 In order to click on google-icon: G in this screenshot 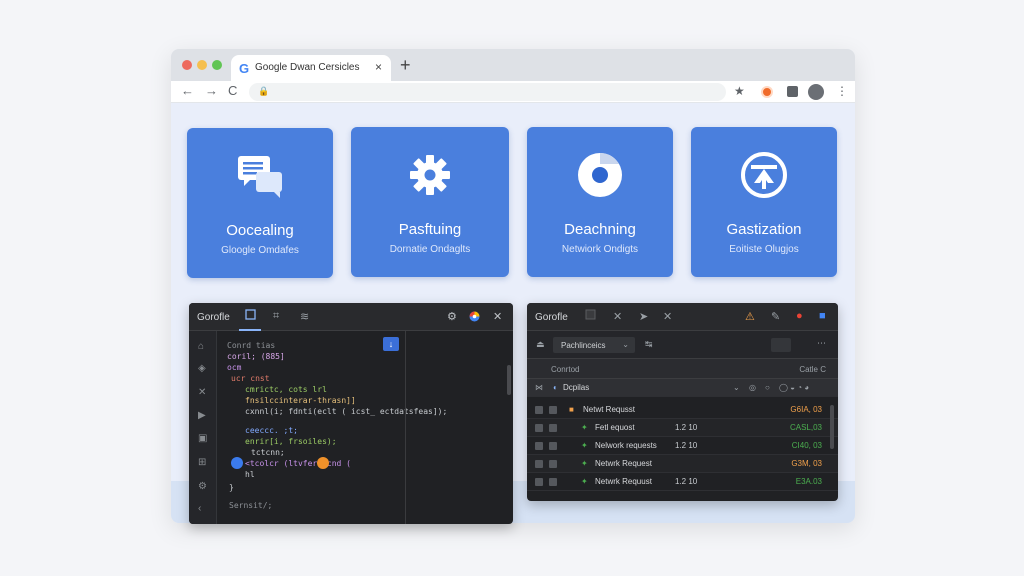, I will do `click(244, 68)`.